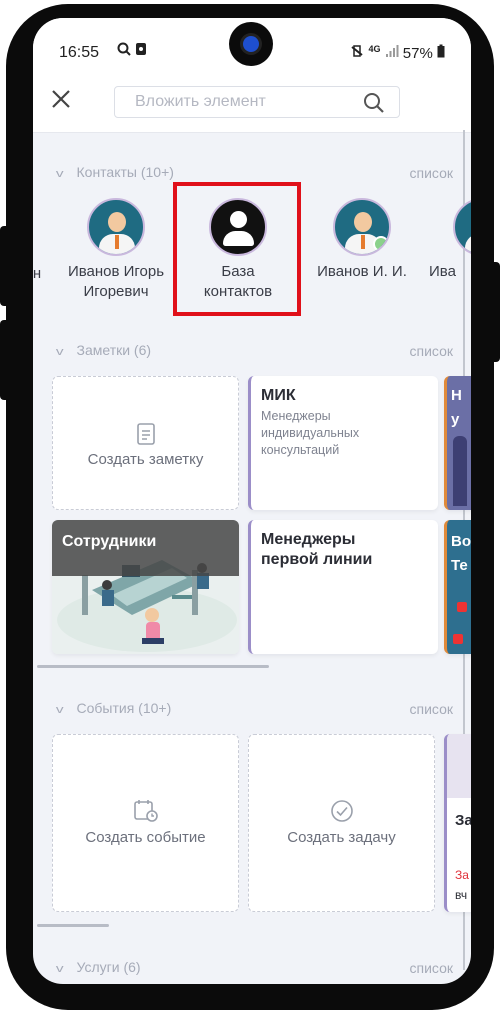 The image size is (500, 1016). What do you see at coordinates (124, 708) in the screenshot?
I see `events-header-label: События (10+)` at bounding box center [124, 708].